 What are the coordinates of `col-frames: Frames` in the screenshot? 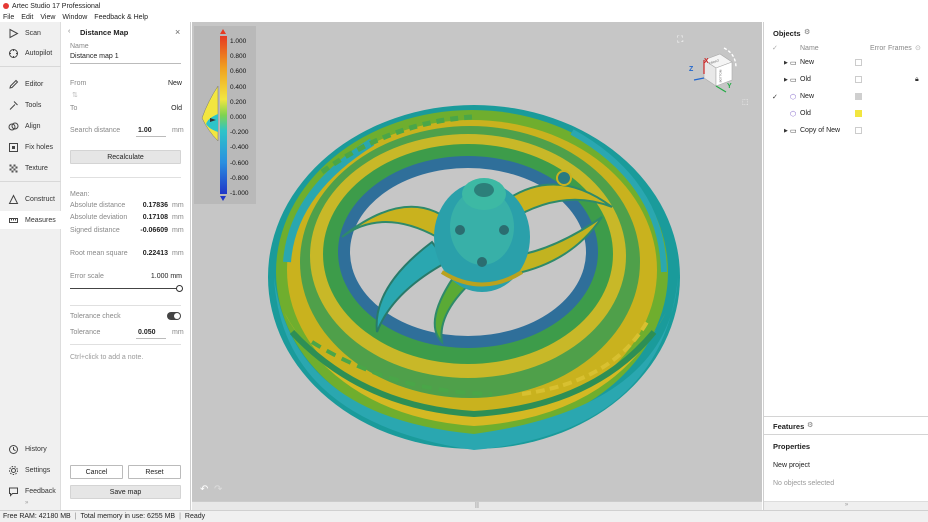 It's located at (900, 48).